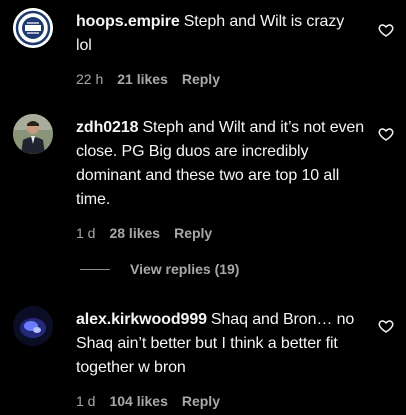 The width and height of the screenshot is (406, 415). Describe the element at coordinates (134, 233) in the screenshot. I see `comment-likes: 28 likes` at that location.